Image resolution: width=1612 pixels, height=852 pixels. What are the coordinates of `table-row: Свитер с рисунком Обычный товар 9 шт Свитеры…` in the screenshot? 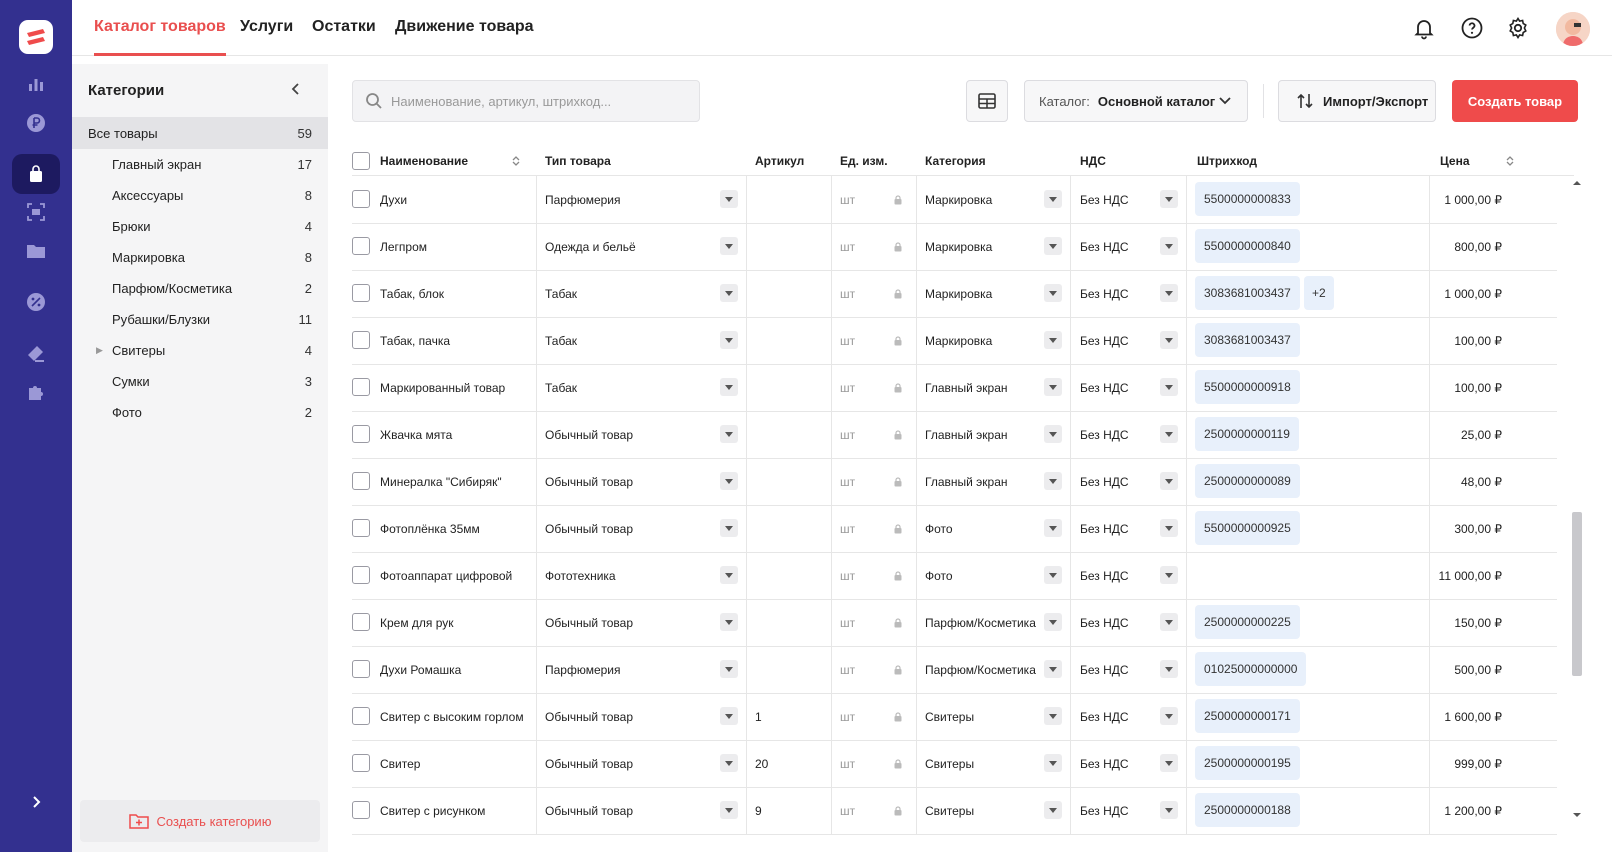 It's located at (954, 811).